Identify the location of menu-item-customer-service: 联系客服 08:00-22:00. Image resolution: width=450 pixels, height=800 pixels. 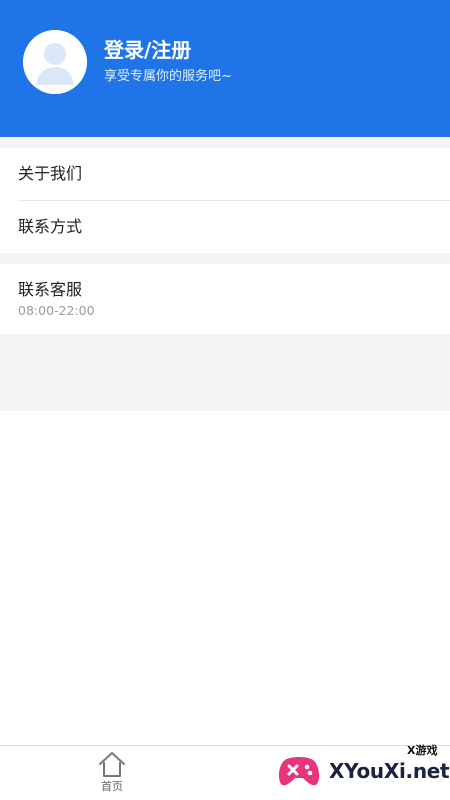
(225, 299).